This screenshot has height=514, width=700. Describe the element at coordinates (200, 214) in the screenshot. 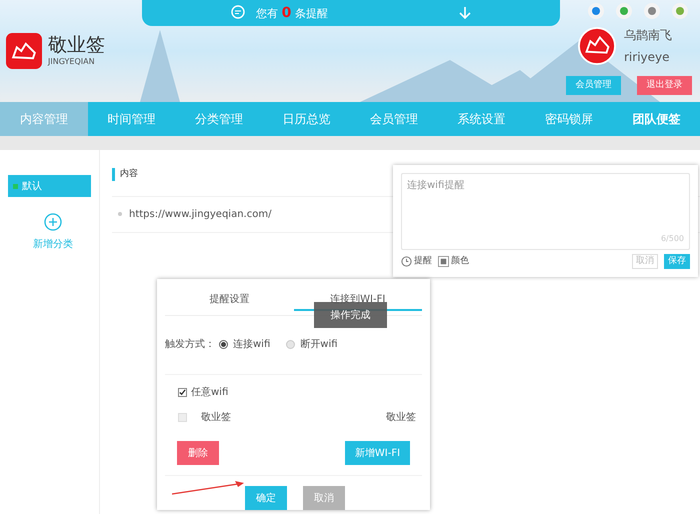

I see `content-item: https://www.jingyeqian.com/` at that location.